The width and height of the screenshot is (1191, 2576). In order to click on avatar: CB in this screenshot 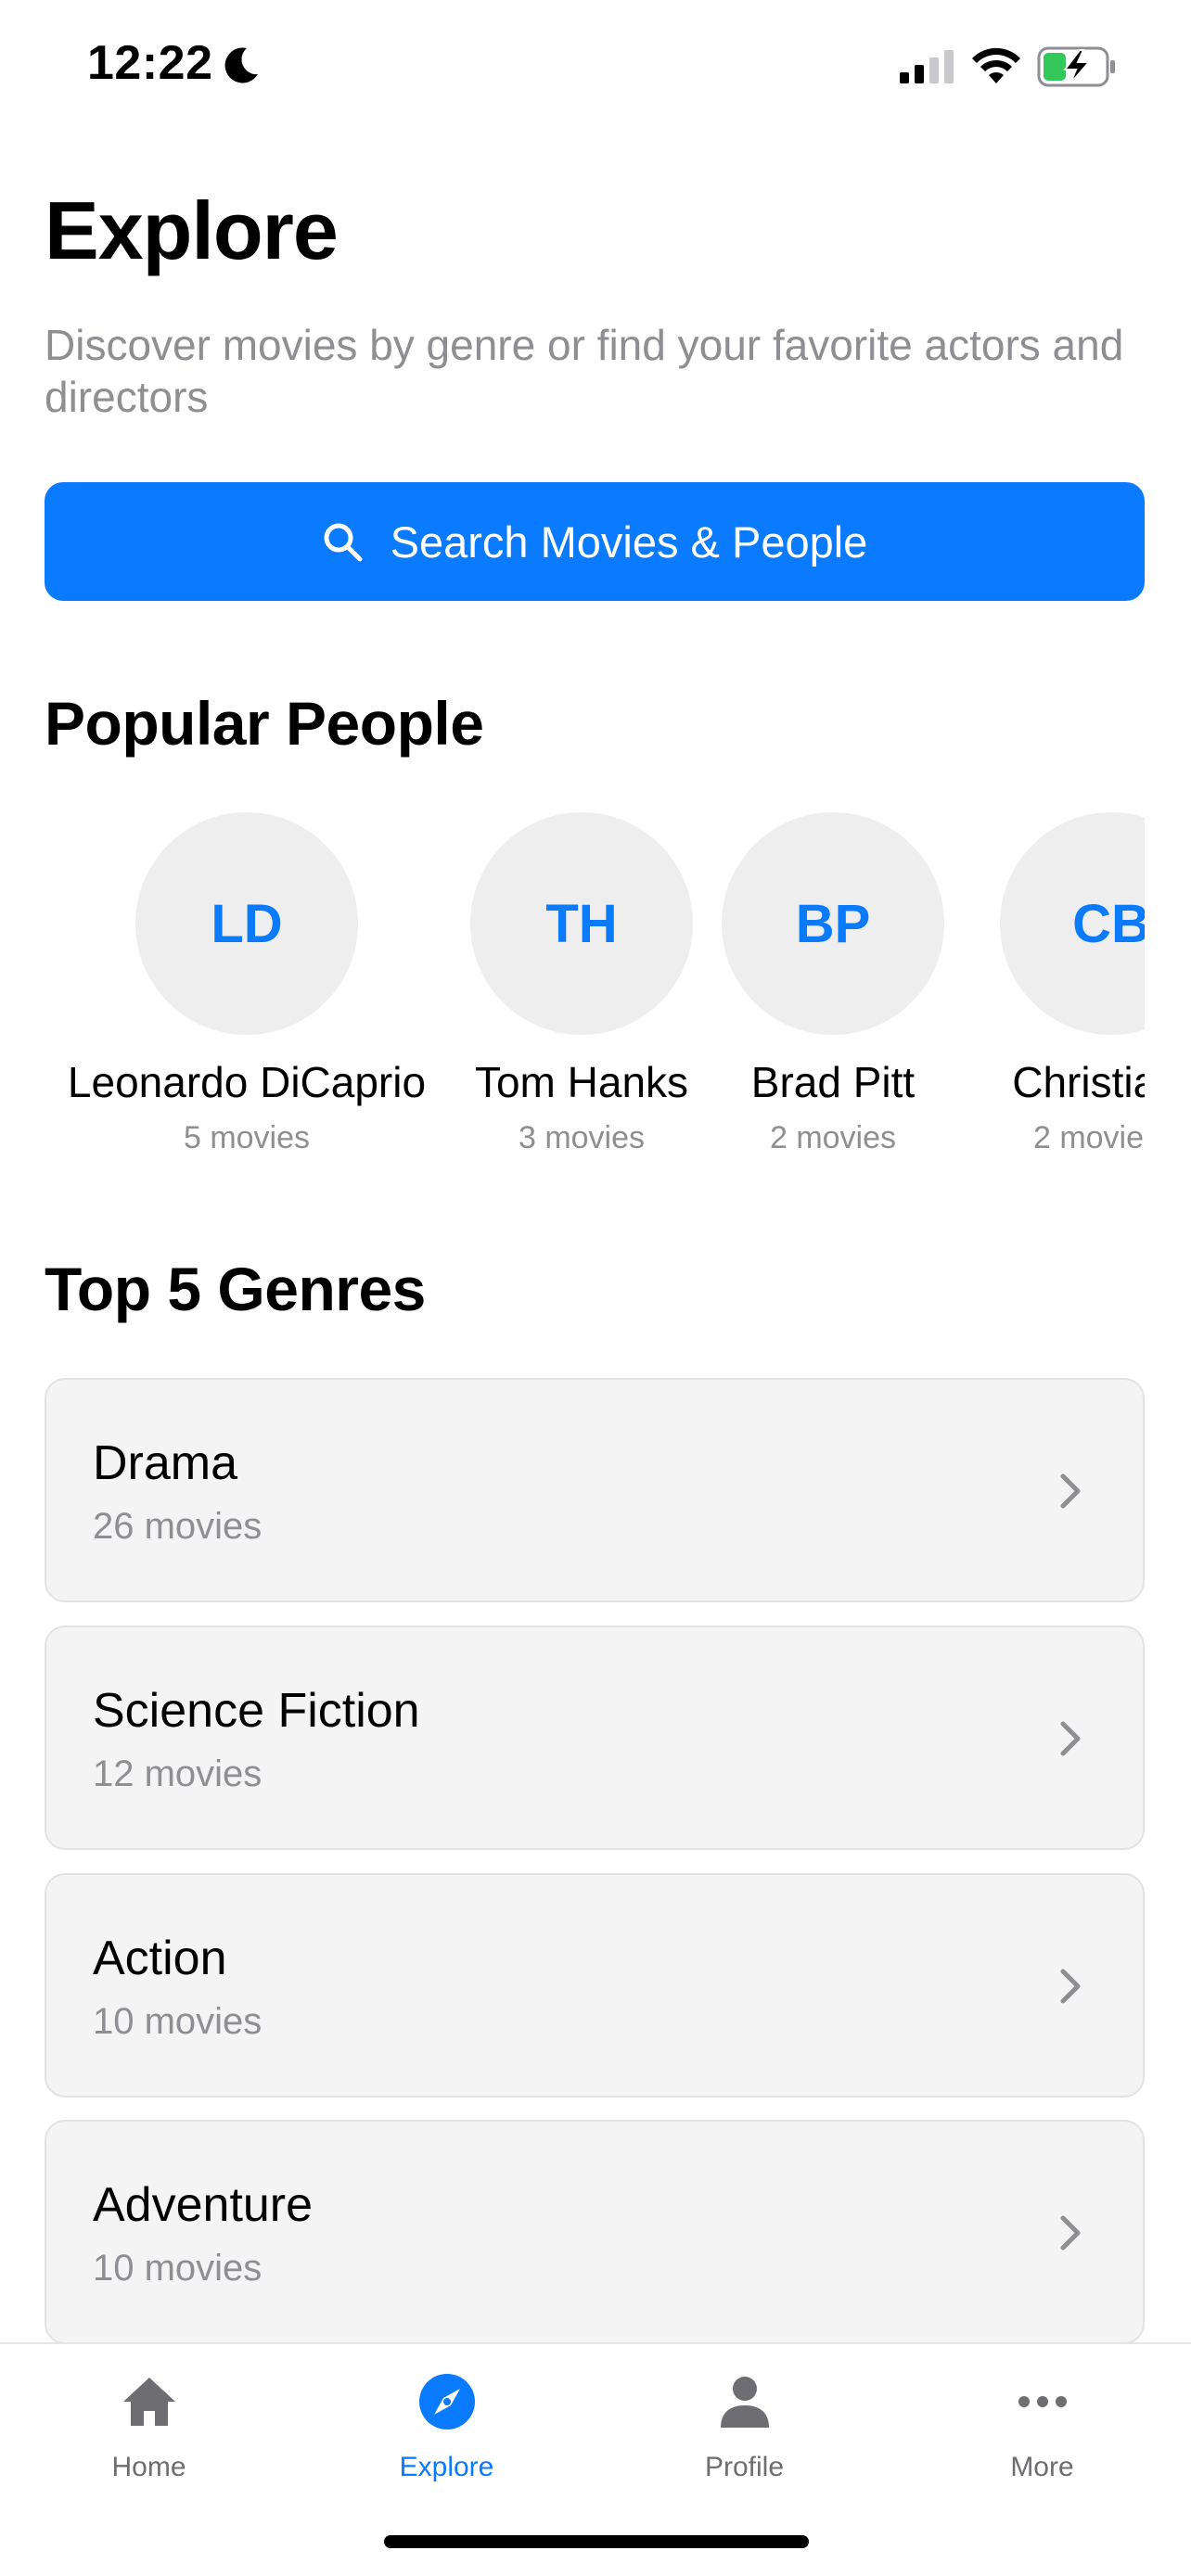, I will do `click(1073, 923)`.